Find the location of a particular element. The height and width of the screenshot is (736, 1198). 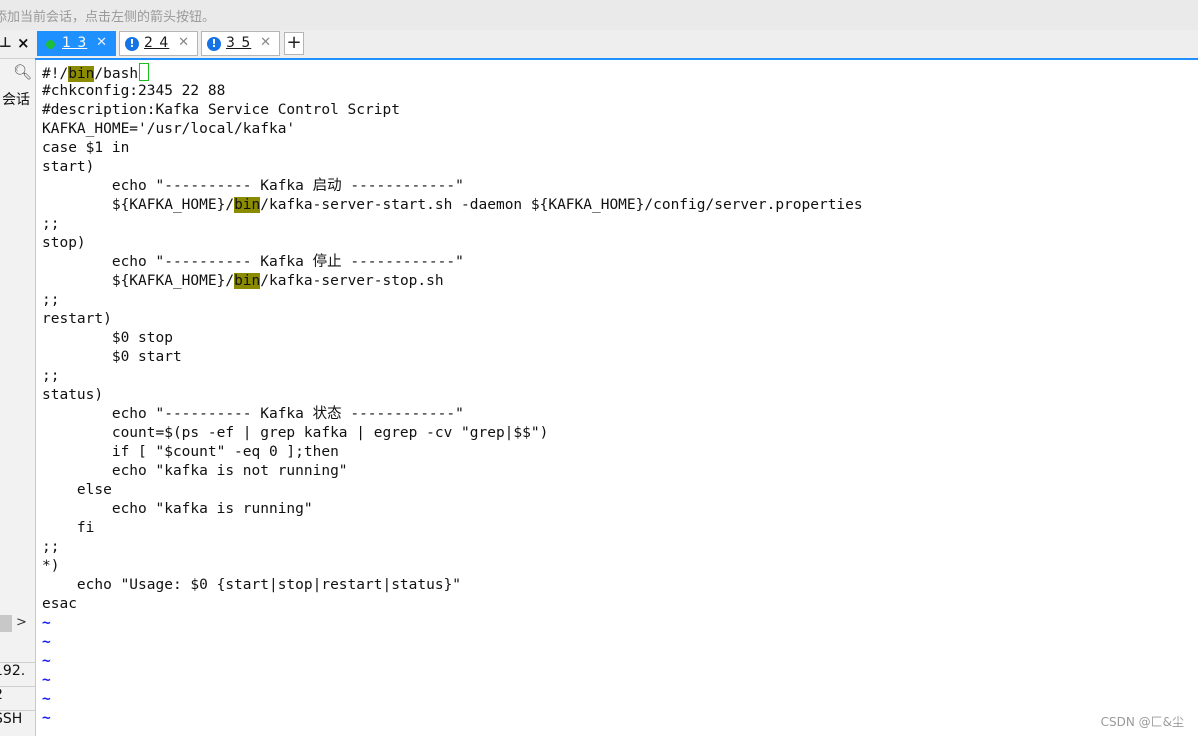

terminal-line: #!/bin/bash is located at coordinates (617, 72).